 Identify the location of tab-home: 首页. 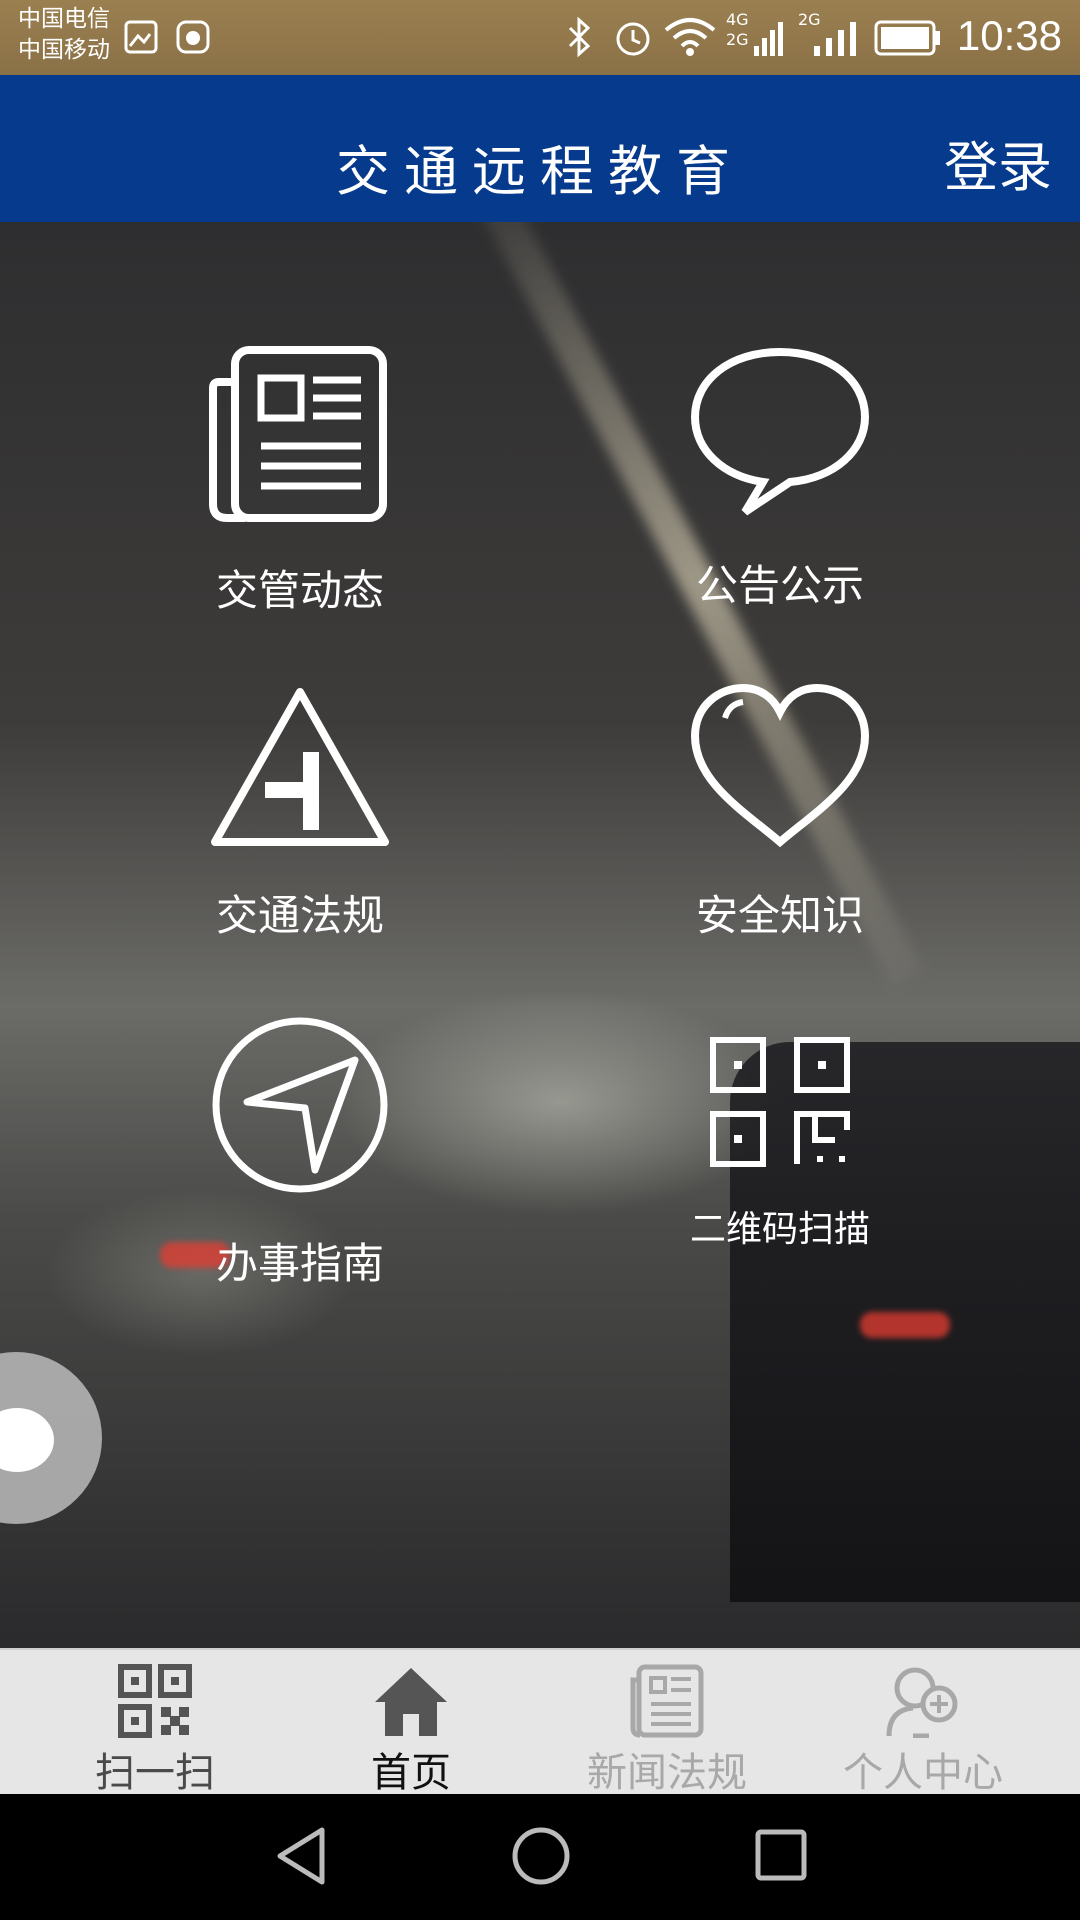
(411, 1723).